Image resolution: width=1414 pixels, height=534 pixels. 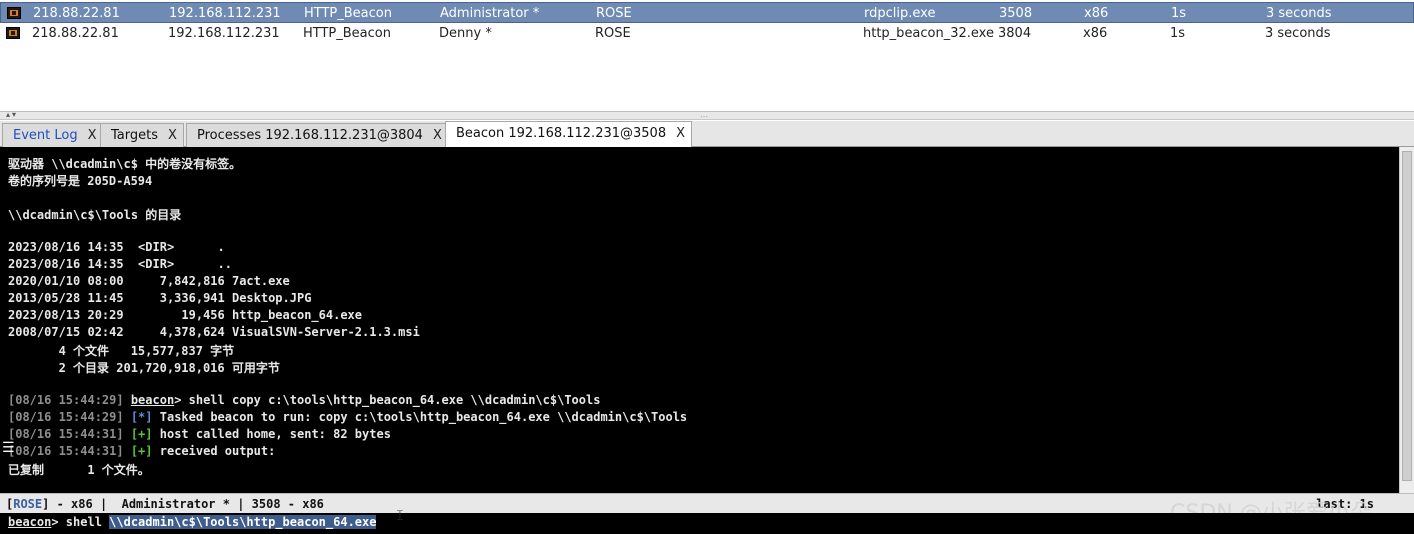 What do you see at coordinates (271, 434) in the screenshot?
I see `callhome-text: host called home, sent: 82 bytes` at bounding box center [271, 434].